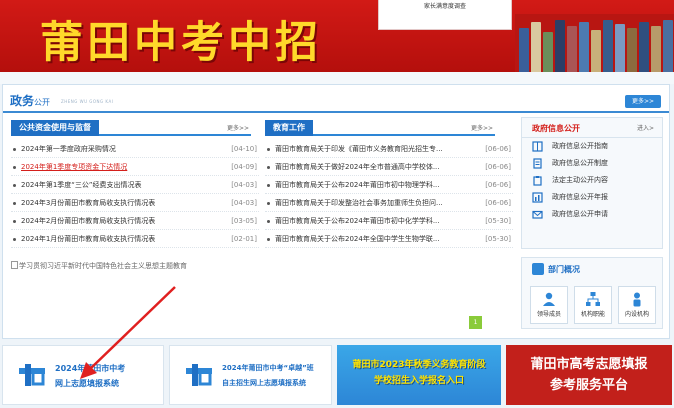 The height and width of the screenshot is (408, 674). I want to click on gov-info-enter-link: 进入>, so click(645, 127).